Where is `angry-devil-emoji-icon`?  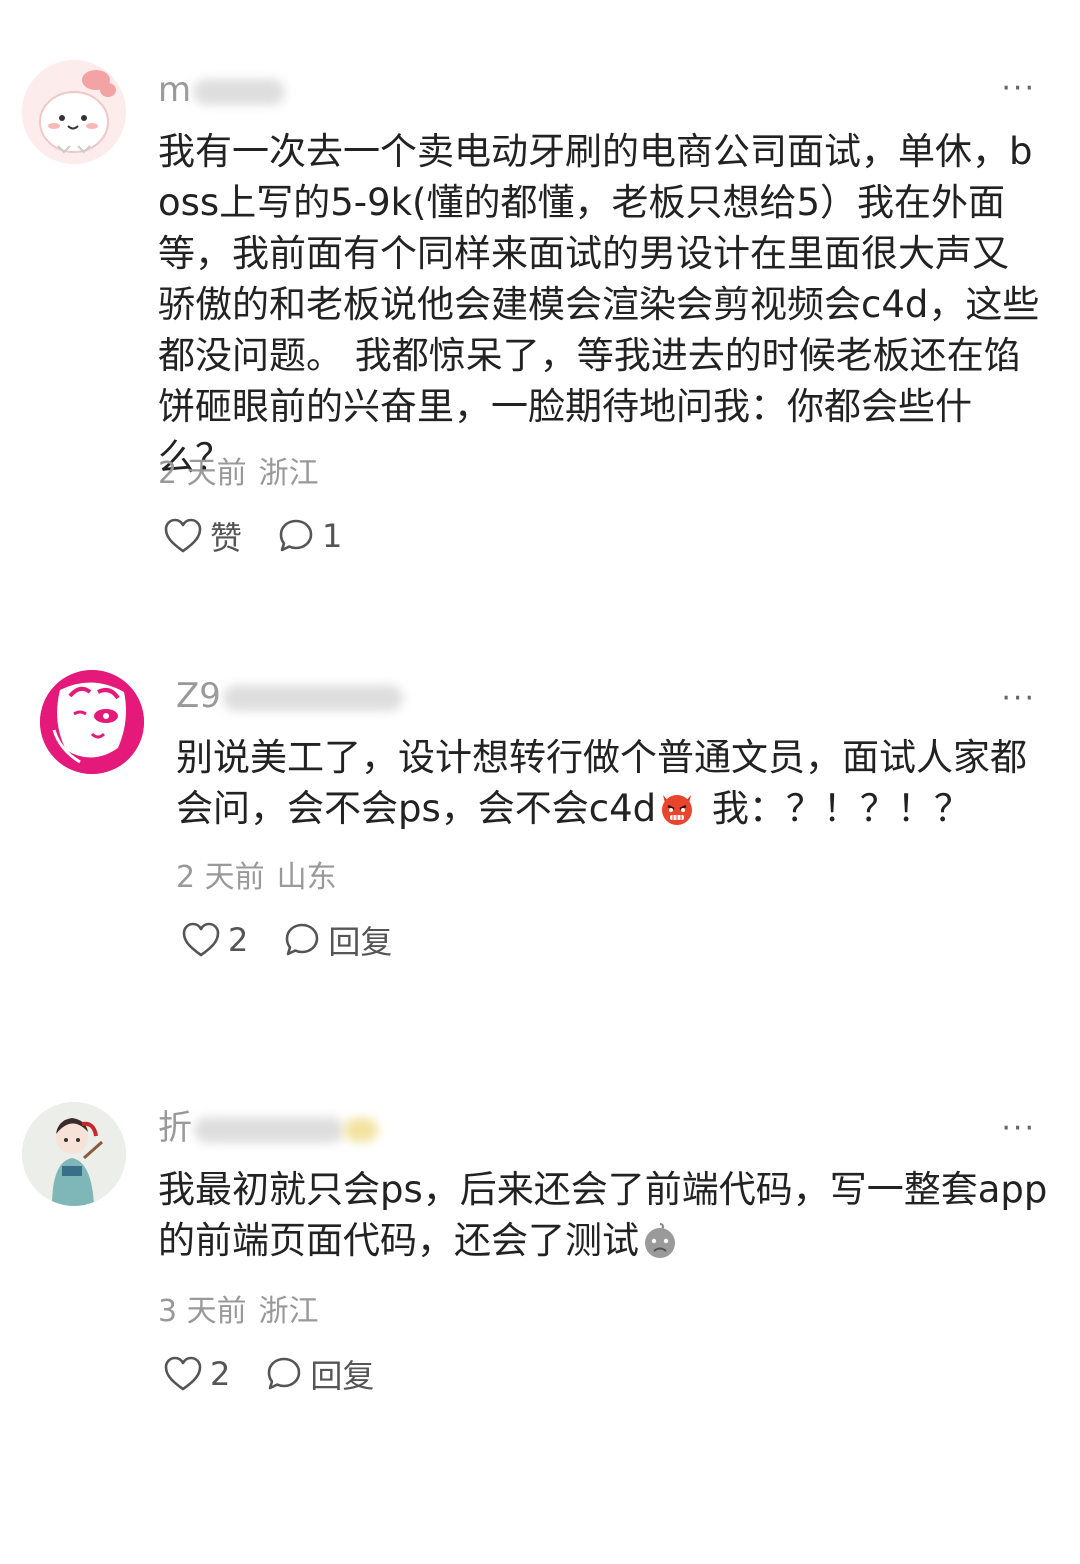 angry-devil-emoji-icon is located at coordinates (677, 810).